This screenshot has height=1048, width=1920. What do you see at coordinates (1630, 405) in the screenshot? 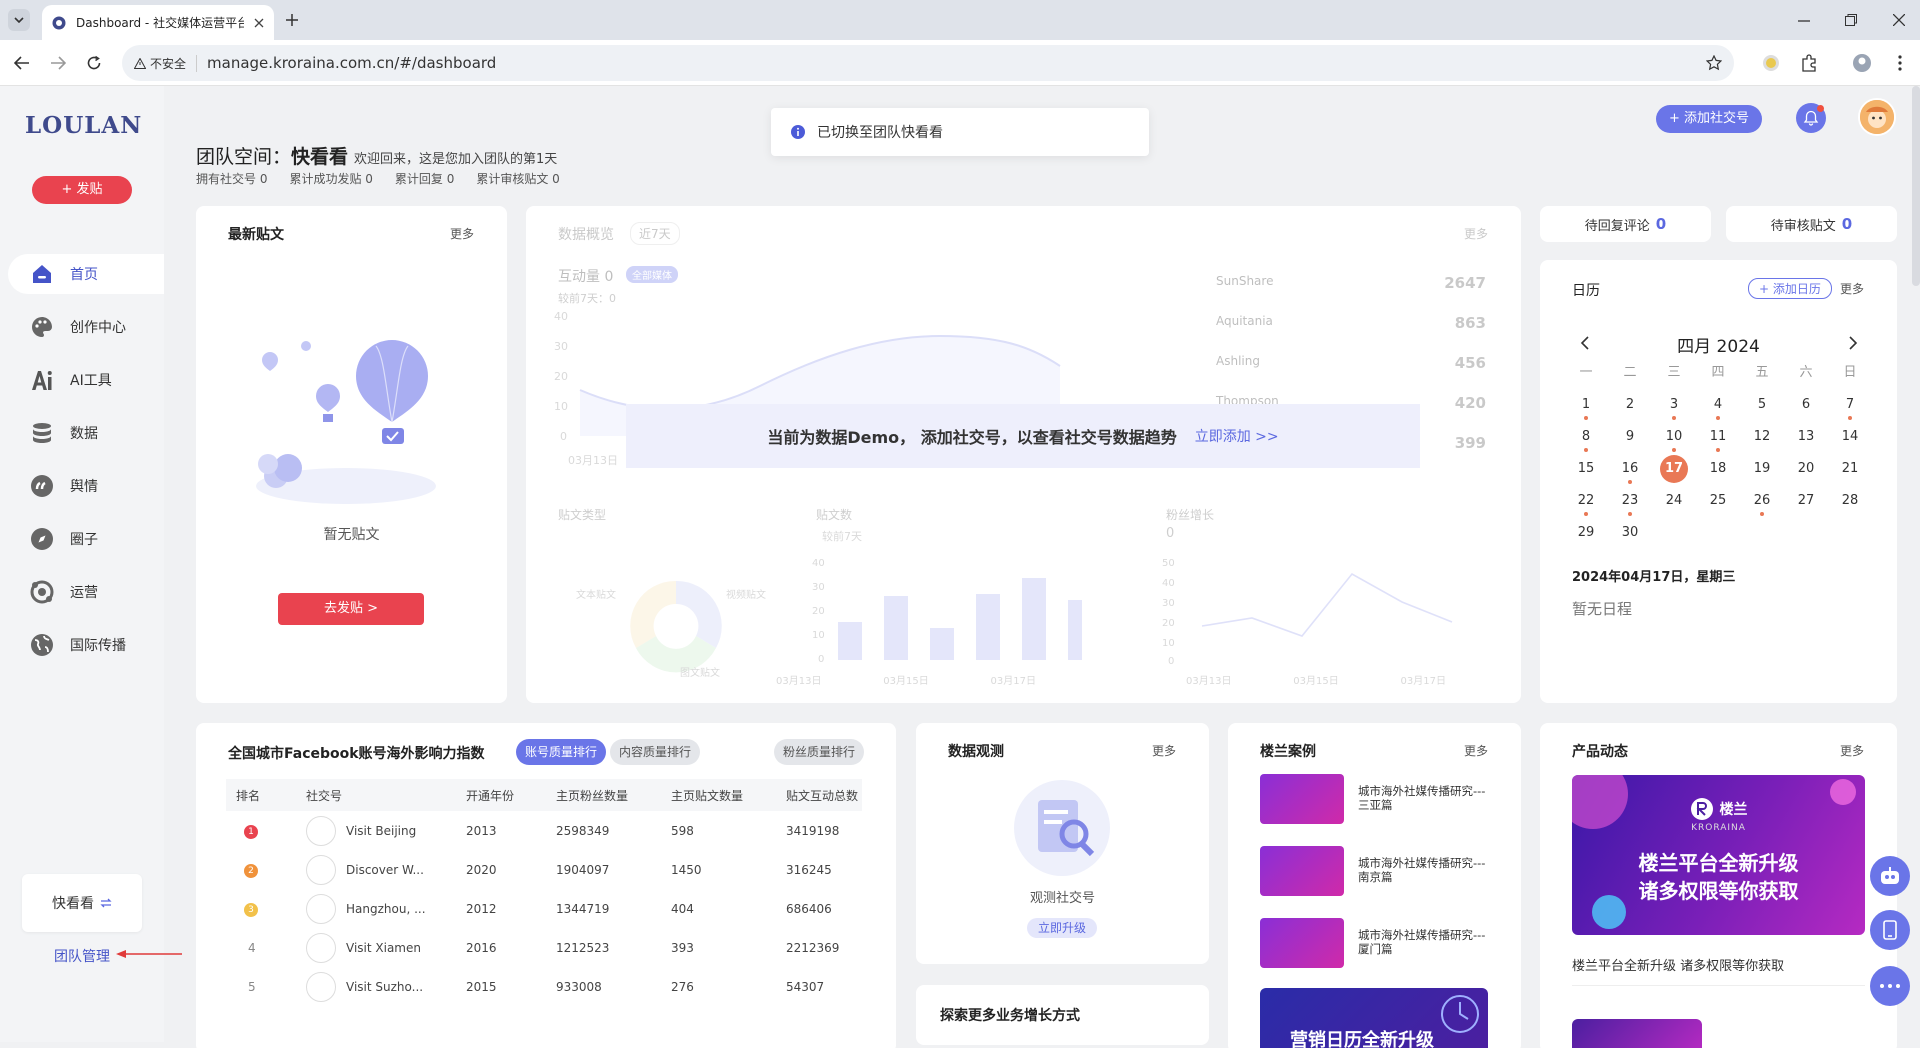
I see `calendar-day: 2` at bounding box center [1630, 405].